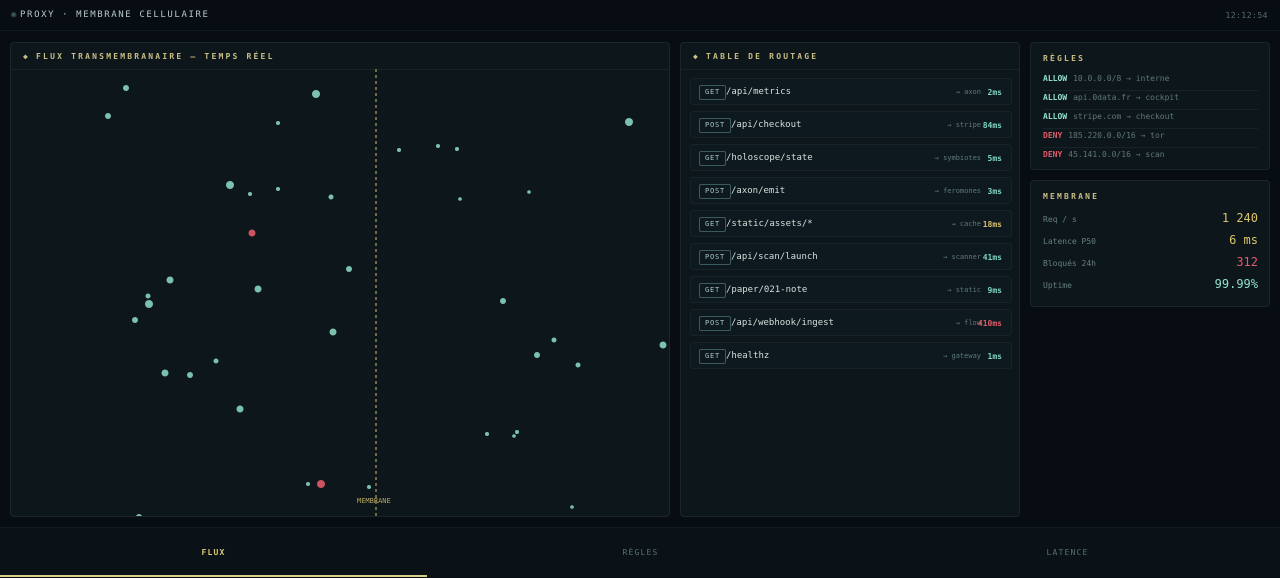 This screenshot has width=1280, height=578. Describe the element at coordinates (756, 56) in the screenshot. I see `routing-title: ◆ TABLE DE ROUTAGE` at that location.